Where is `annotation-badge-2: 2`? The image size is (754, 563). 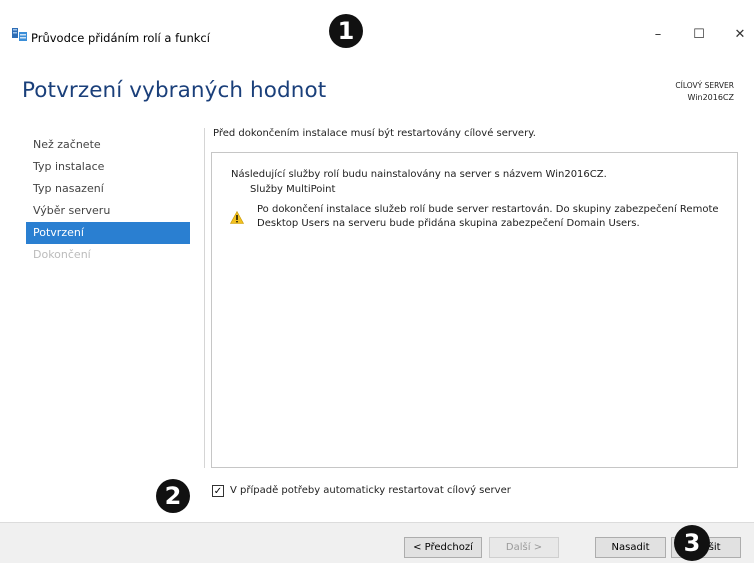
annotation-badge-2: 2 is located at coordinates (173, 496).